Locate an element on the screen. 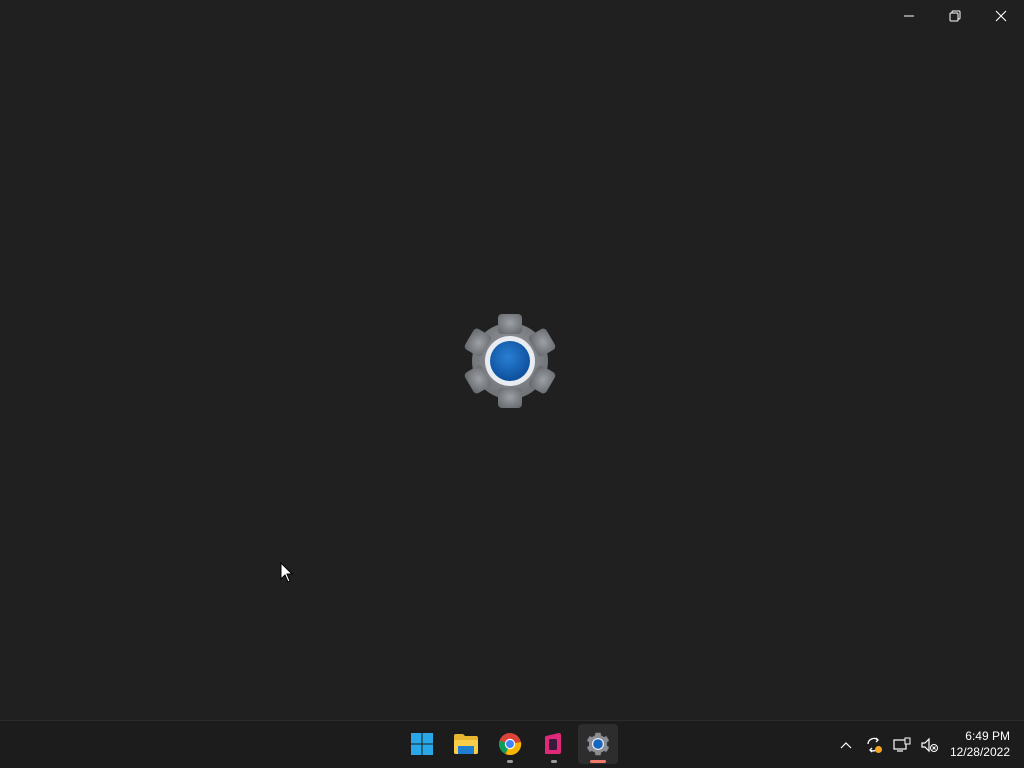  taskbar-settings-button is located at coordinates (598, 744).